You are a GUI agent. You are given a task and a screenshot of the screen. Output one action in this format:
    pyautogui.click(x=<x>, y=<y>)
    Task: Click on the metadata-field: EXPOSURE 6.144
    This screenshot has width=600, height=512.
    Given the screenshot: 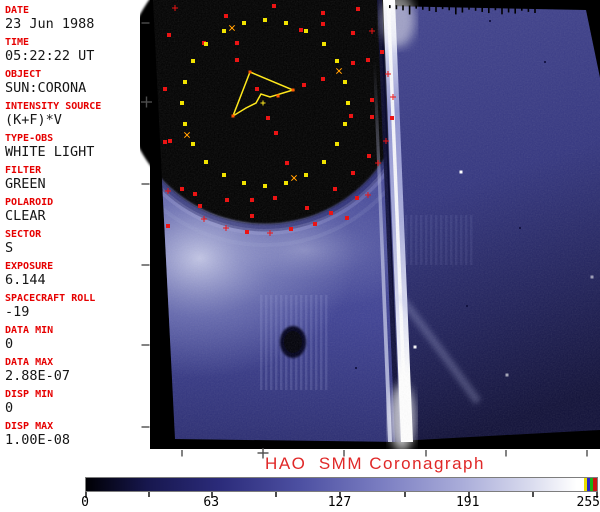 What is the action you would take?
    pyautogui.click(x=77, y=274)
    